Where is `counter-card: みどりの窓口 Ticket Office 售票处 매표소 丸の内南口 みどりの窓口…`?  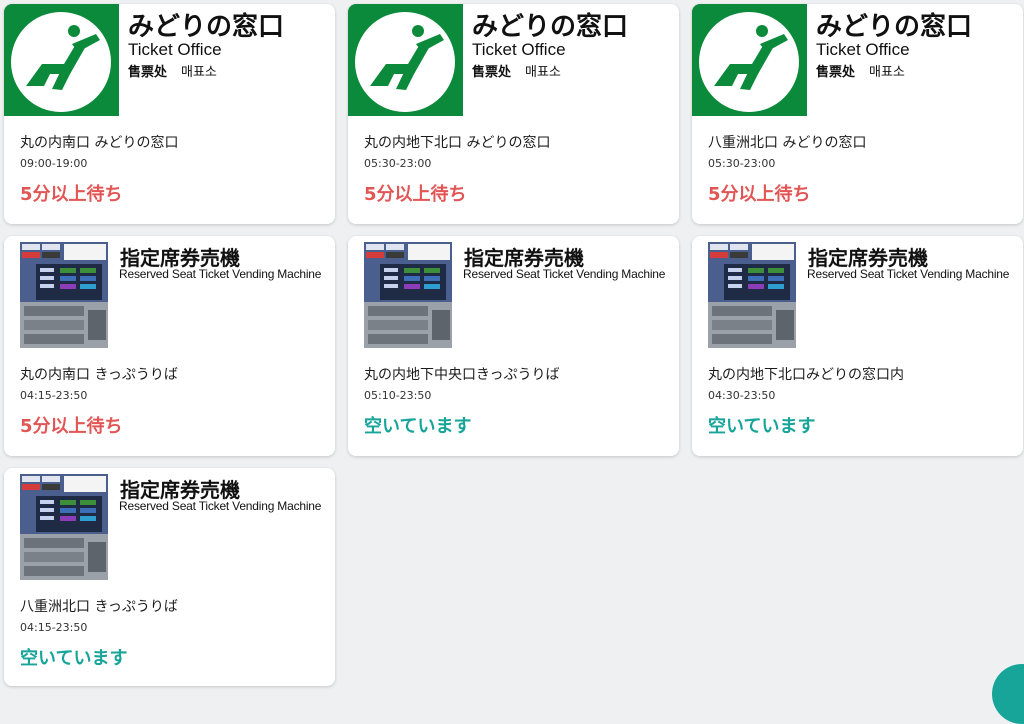 counter-card: みどりの窓口 Ticket Office 售票处 매표소 丸の内南口 みどりの窓口… is located at coordinates (169, 114).